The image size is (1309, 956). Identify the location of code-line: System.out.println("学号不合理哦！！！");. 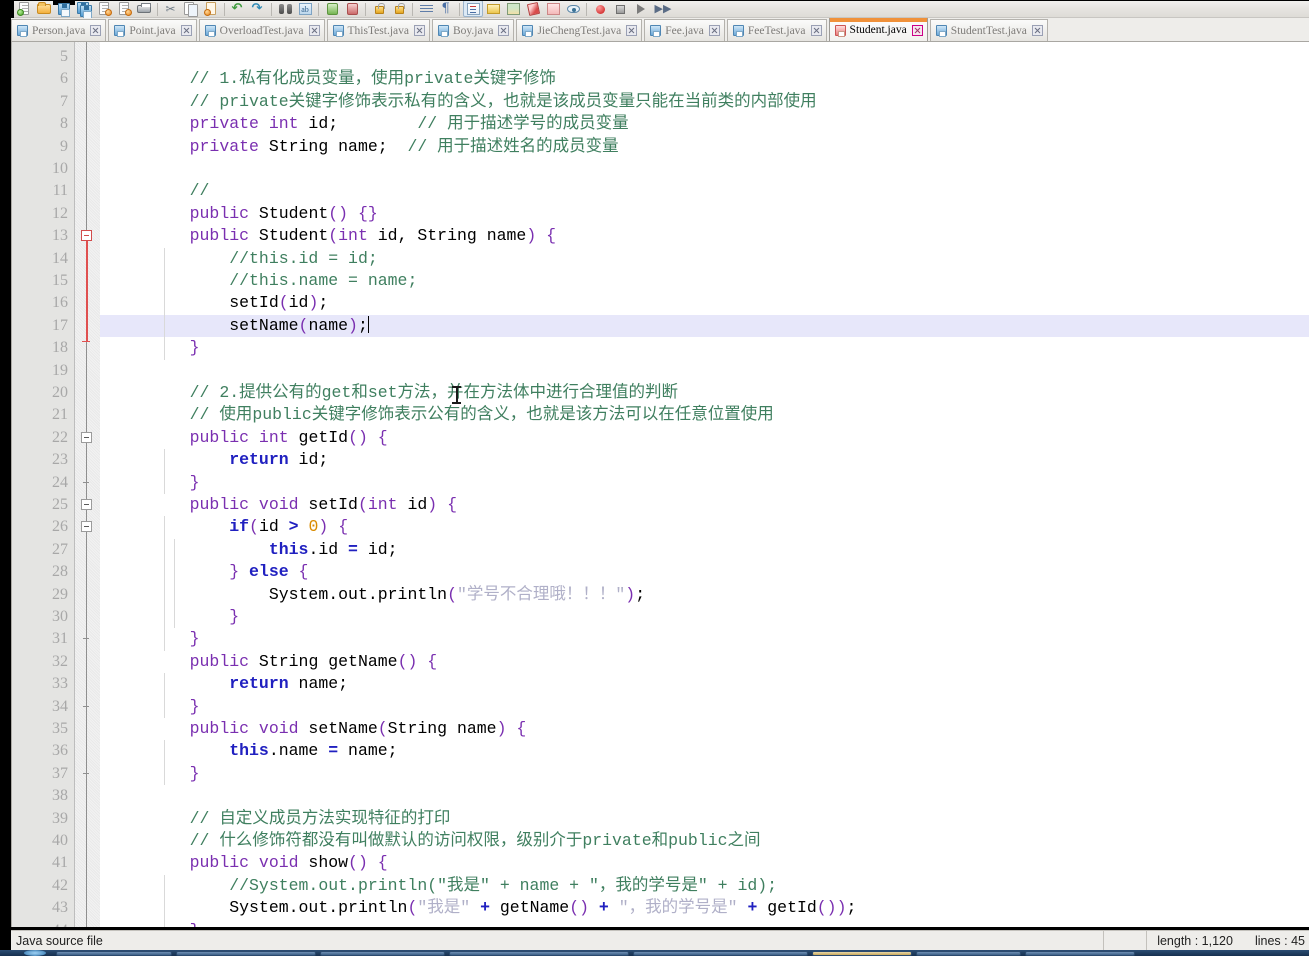
(704, 595).